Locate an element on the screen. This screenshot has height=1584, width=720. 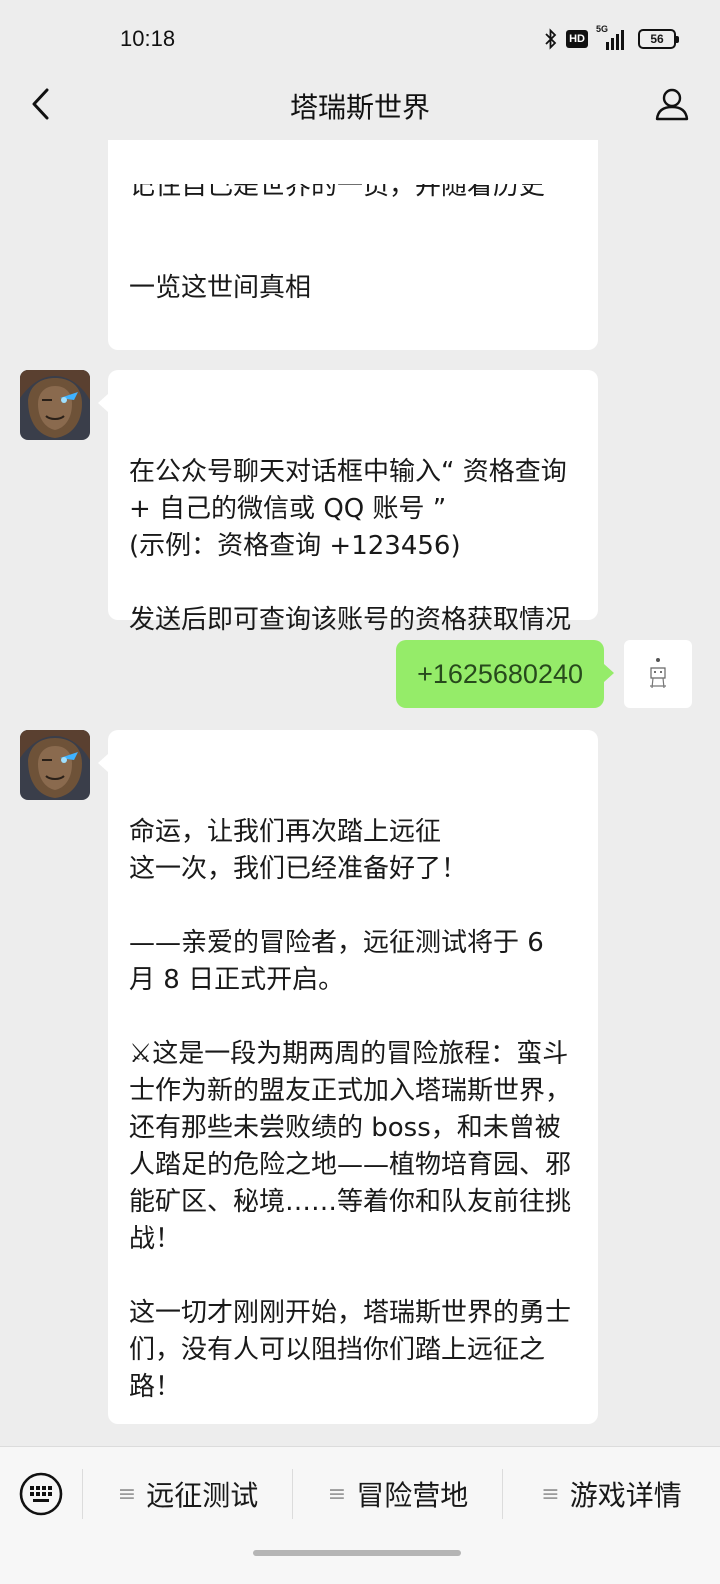
home-indicator is located at coordinates (357, 1553).